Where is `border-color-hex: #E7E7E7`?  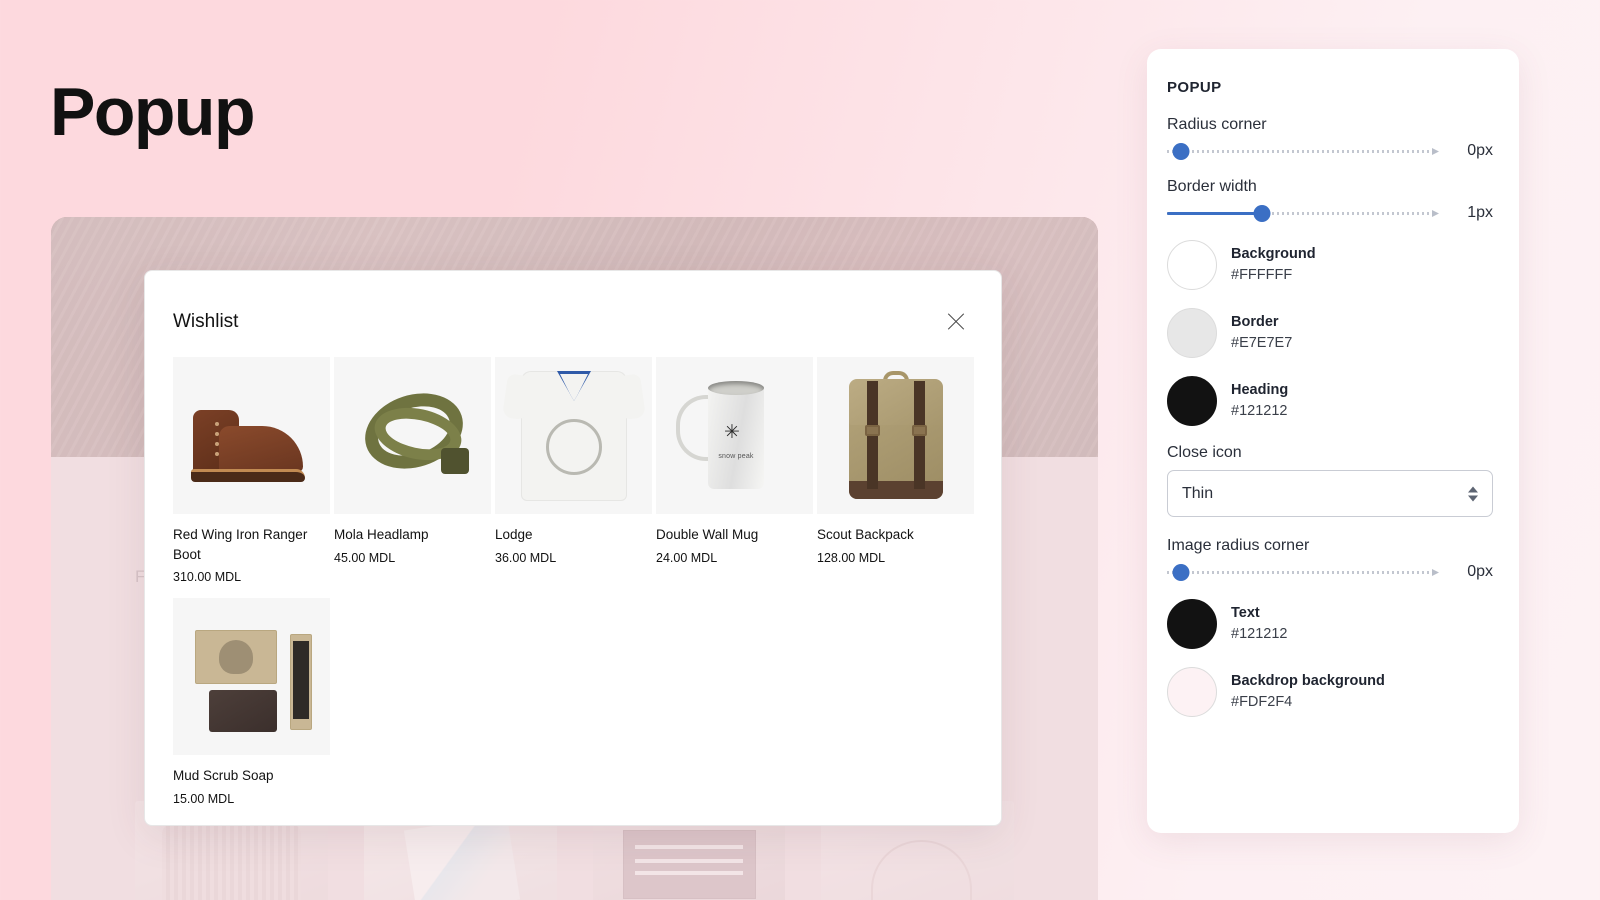
border-color-hex: #E7E7E7 is located at coordinates (1262, 343).